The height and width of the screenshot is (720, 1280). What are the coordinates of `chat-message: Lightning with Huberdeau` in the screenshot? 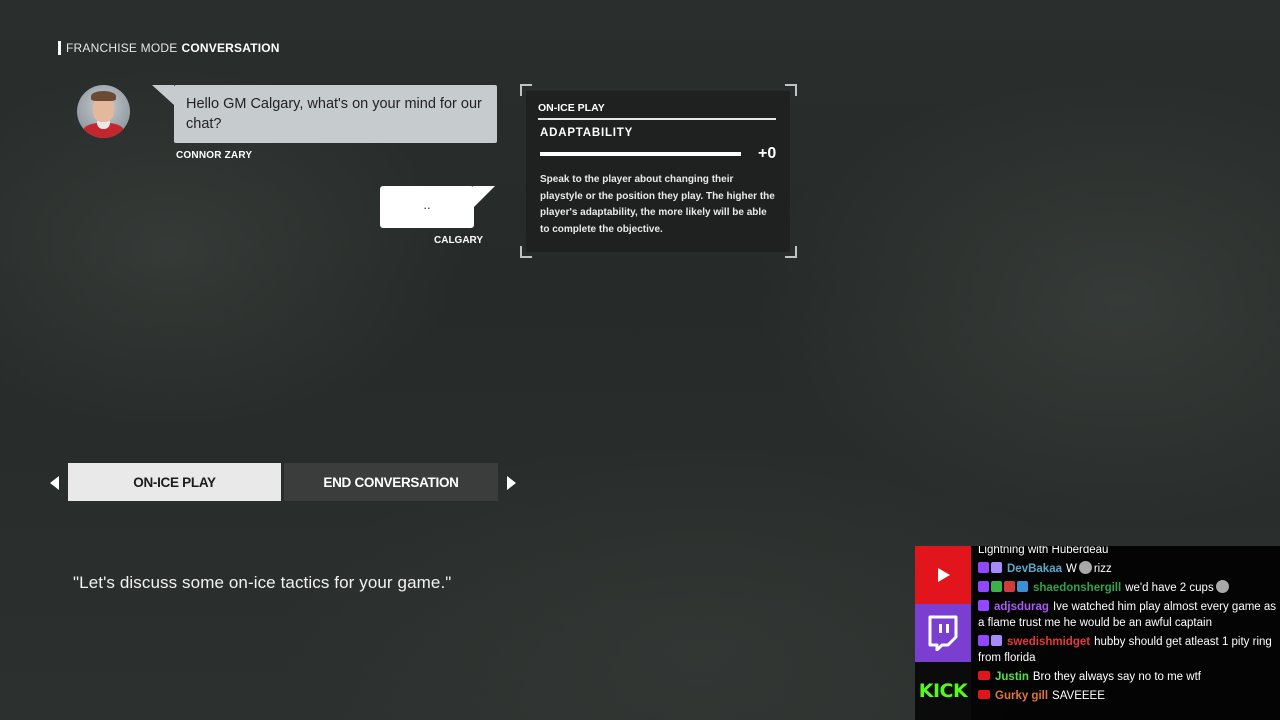 It's located at (1128, 552).